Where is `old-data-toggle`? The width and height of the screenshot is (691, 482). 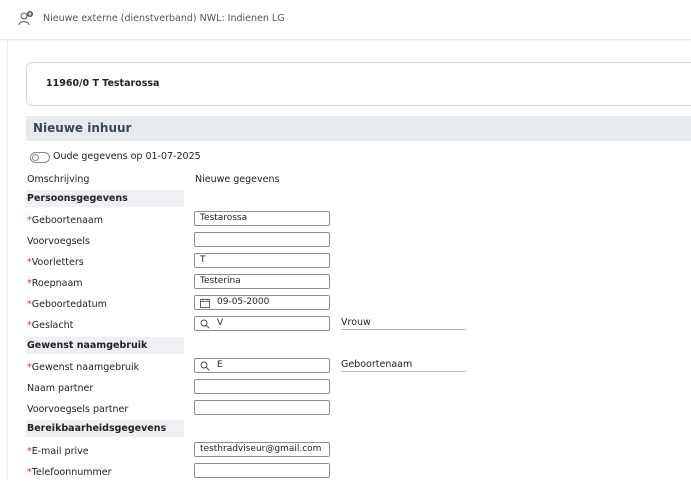 old-data-toggle is located at coordinates (40, 157).